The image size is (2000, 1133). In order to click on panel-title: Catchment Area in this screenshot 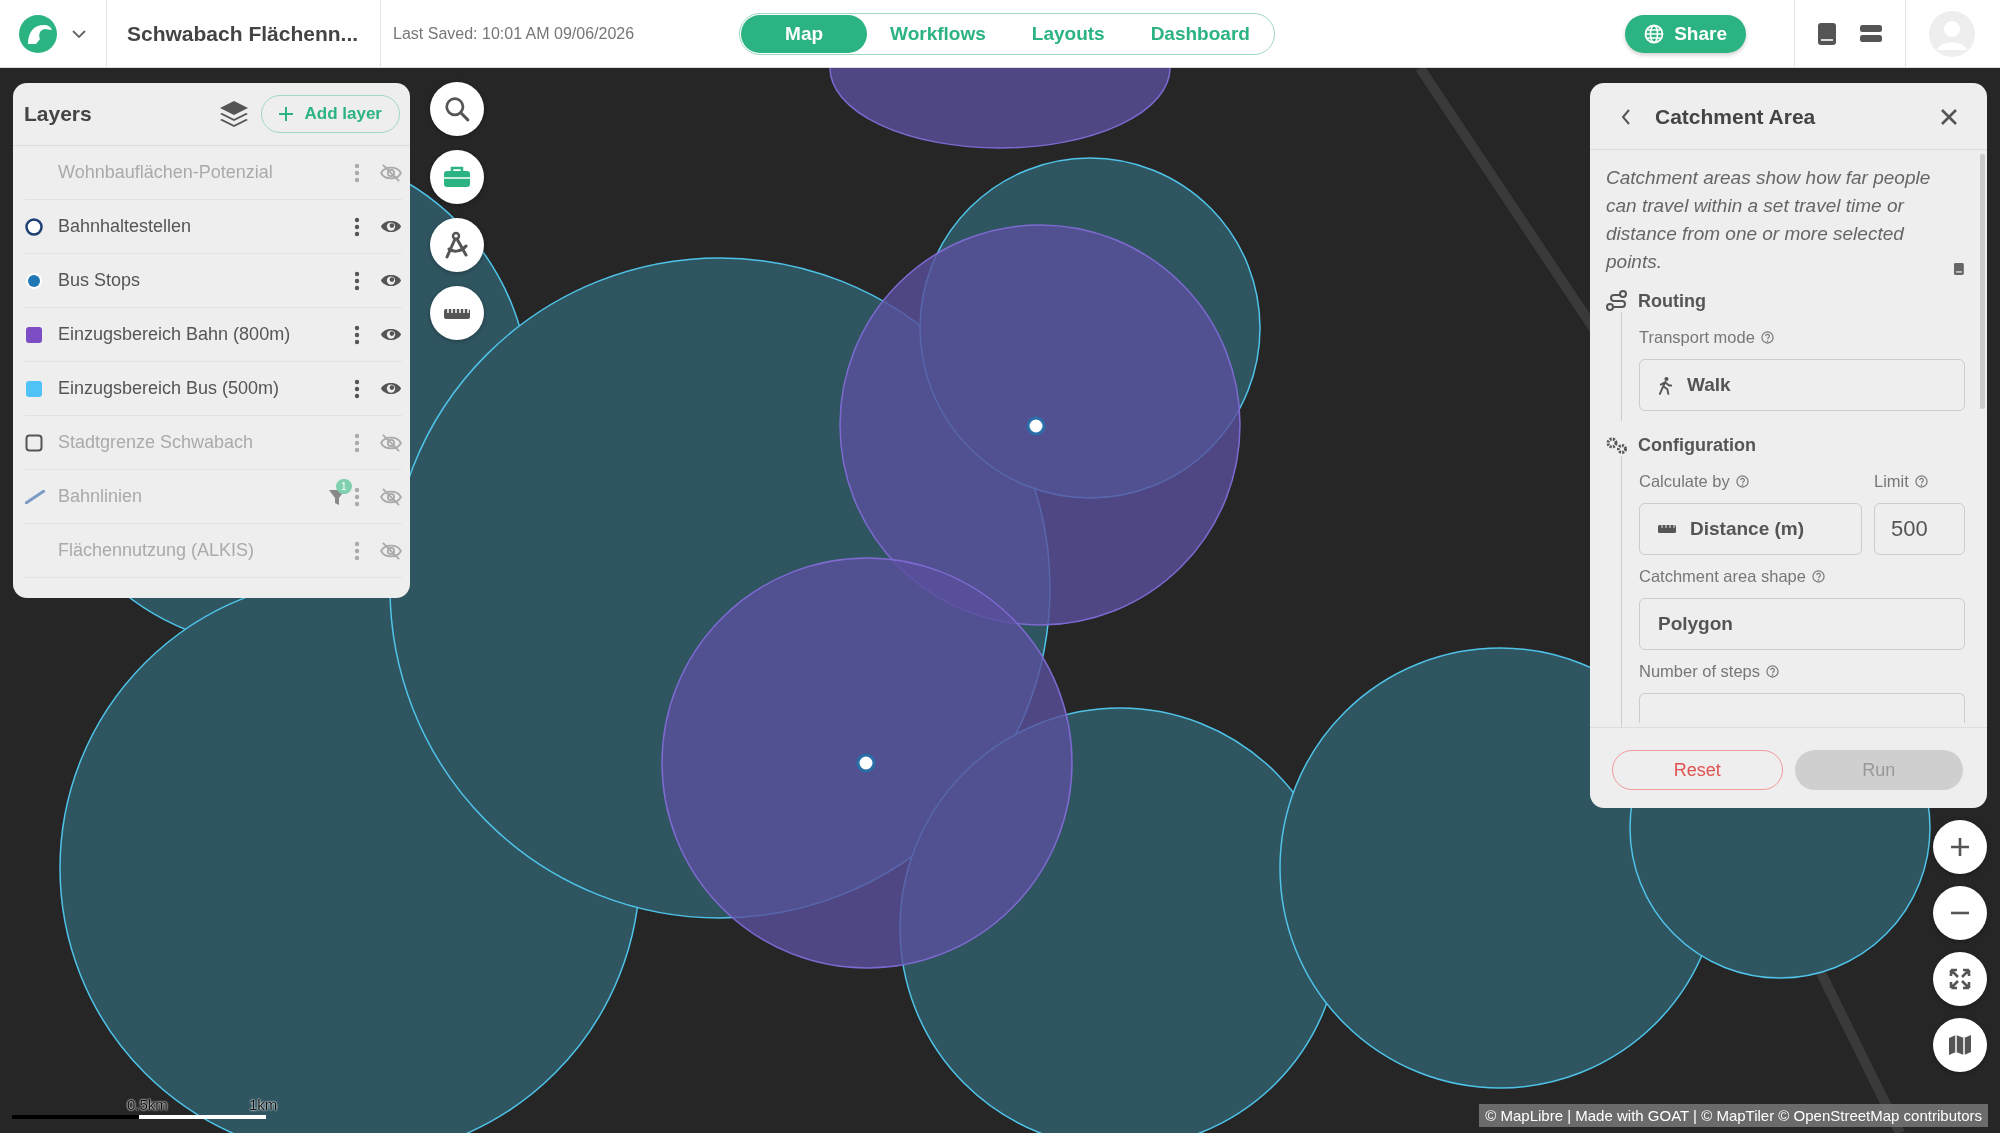, I will do `click(1736, 117)`.